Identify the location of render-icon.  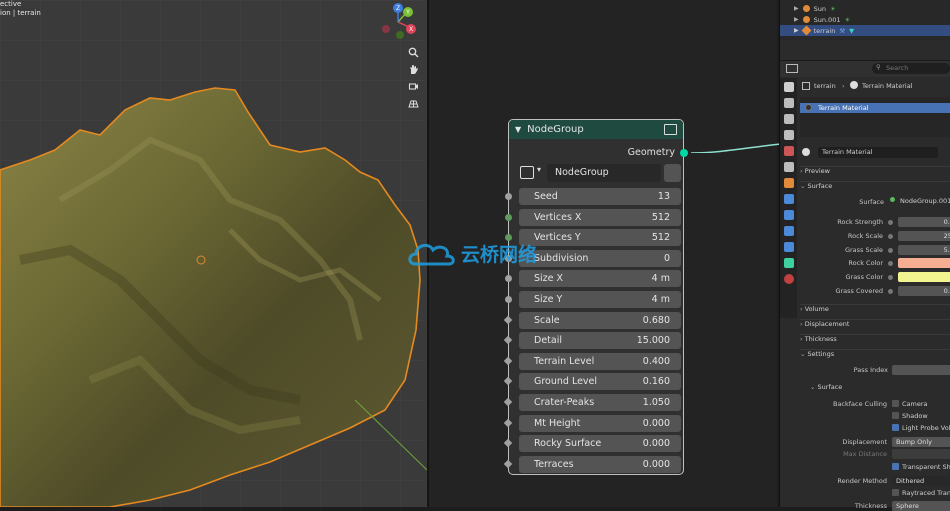
(788, 103).